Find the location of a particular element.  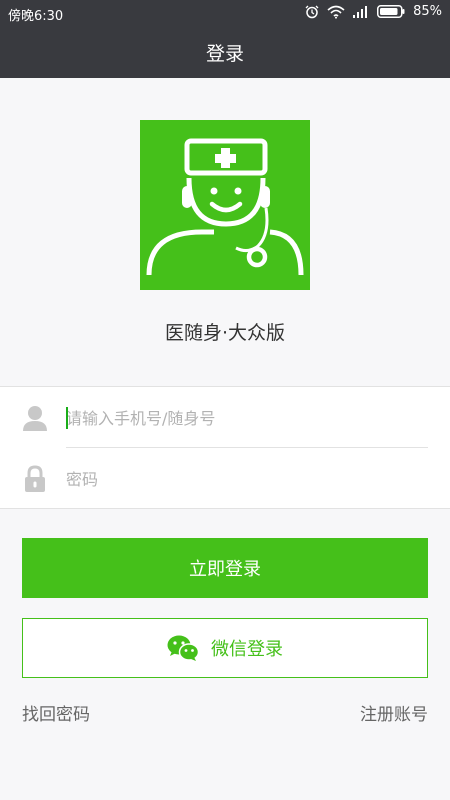

status-time: 傍晚6:30 is located at coordinates (36, 16).